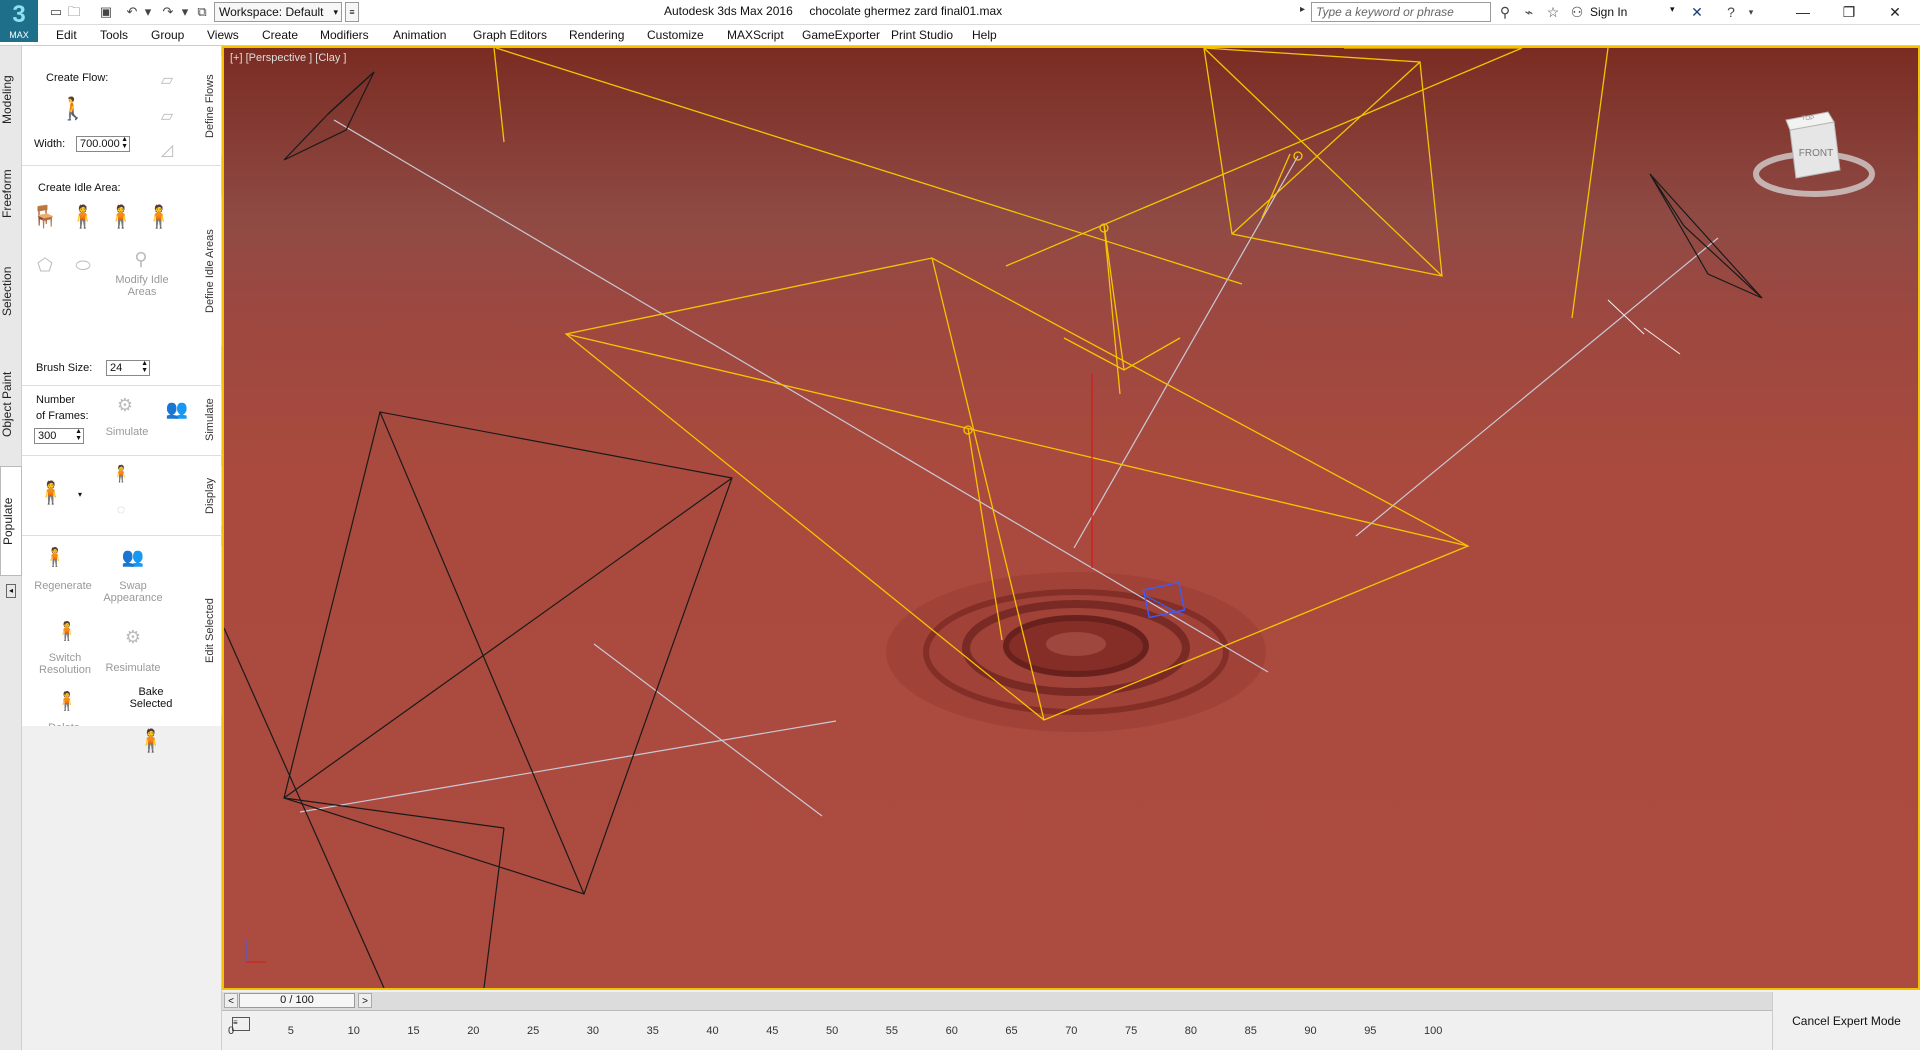 The image size is (1920, 1050). I want to click on character-display-icon: 🧍, so click(51, 493).